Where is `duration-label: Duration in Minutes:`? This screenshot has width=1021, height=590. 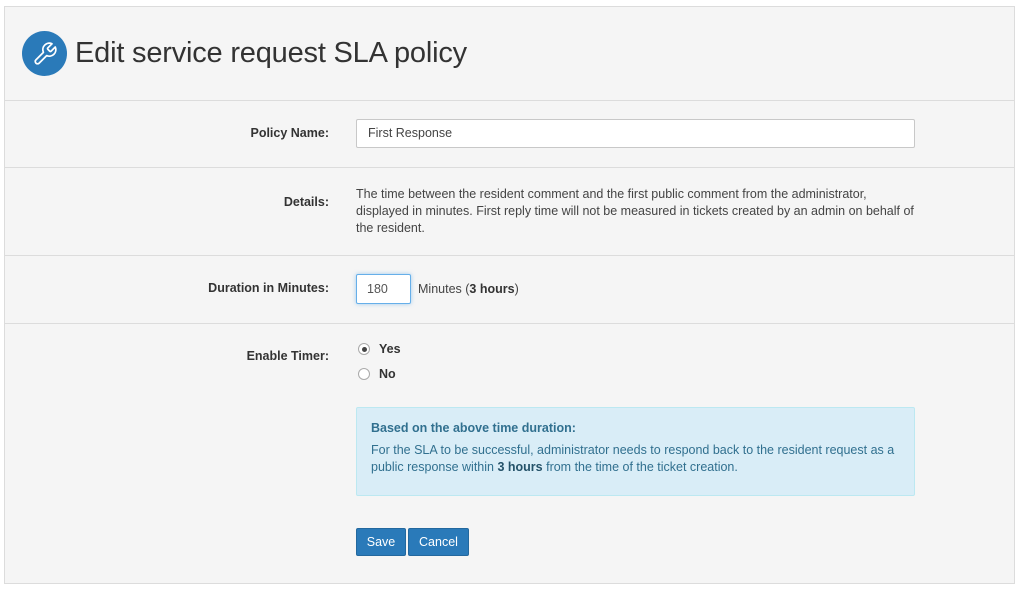 duration-label: Duration in Minutes: is located at coordinates (268, 288).